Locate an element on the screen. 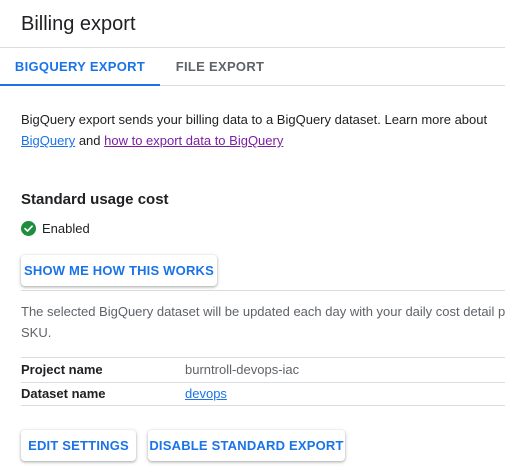 The width and height of the screenshot is (505, 473). check-circle-icon is located at coordinates (28, 228).